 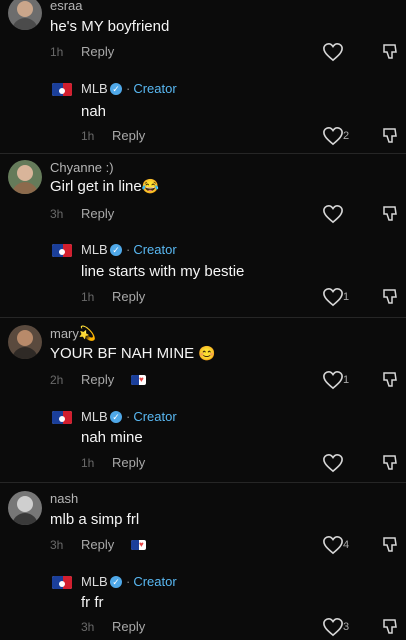 I want to click on comment-text-value: YOUR BF NAH MINE, so click(x=122, y=353).